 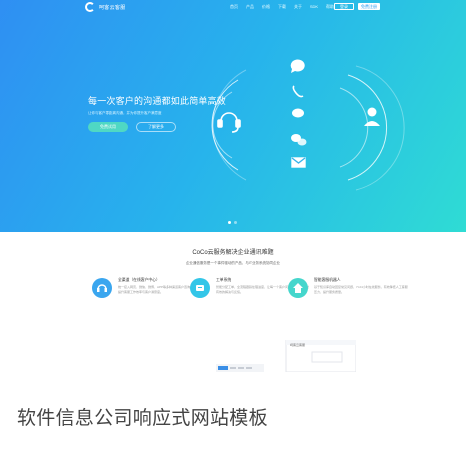 I want to click on feature-title: 全渠道（在线客户中心）, so click(x=139, y=280).